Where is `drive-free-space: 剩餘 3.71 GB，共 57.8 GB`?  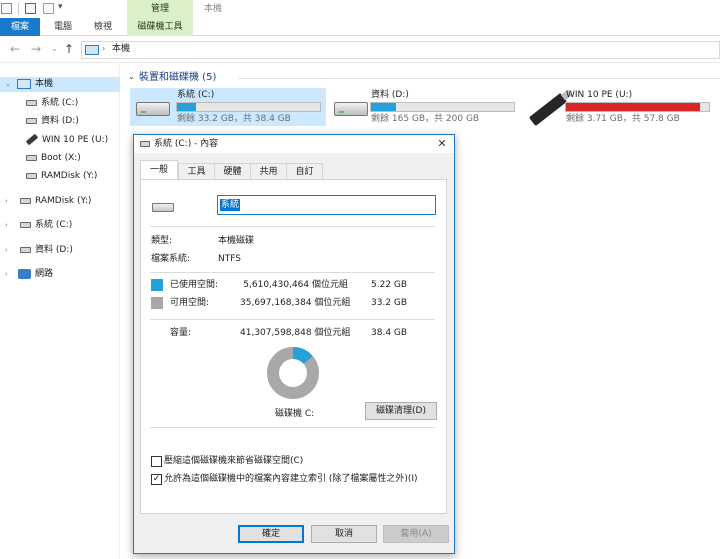 drive-free-space: 剩餘 3.71 GB，共 57.8 GB is located at coordinates (623, 119).